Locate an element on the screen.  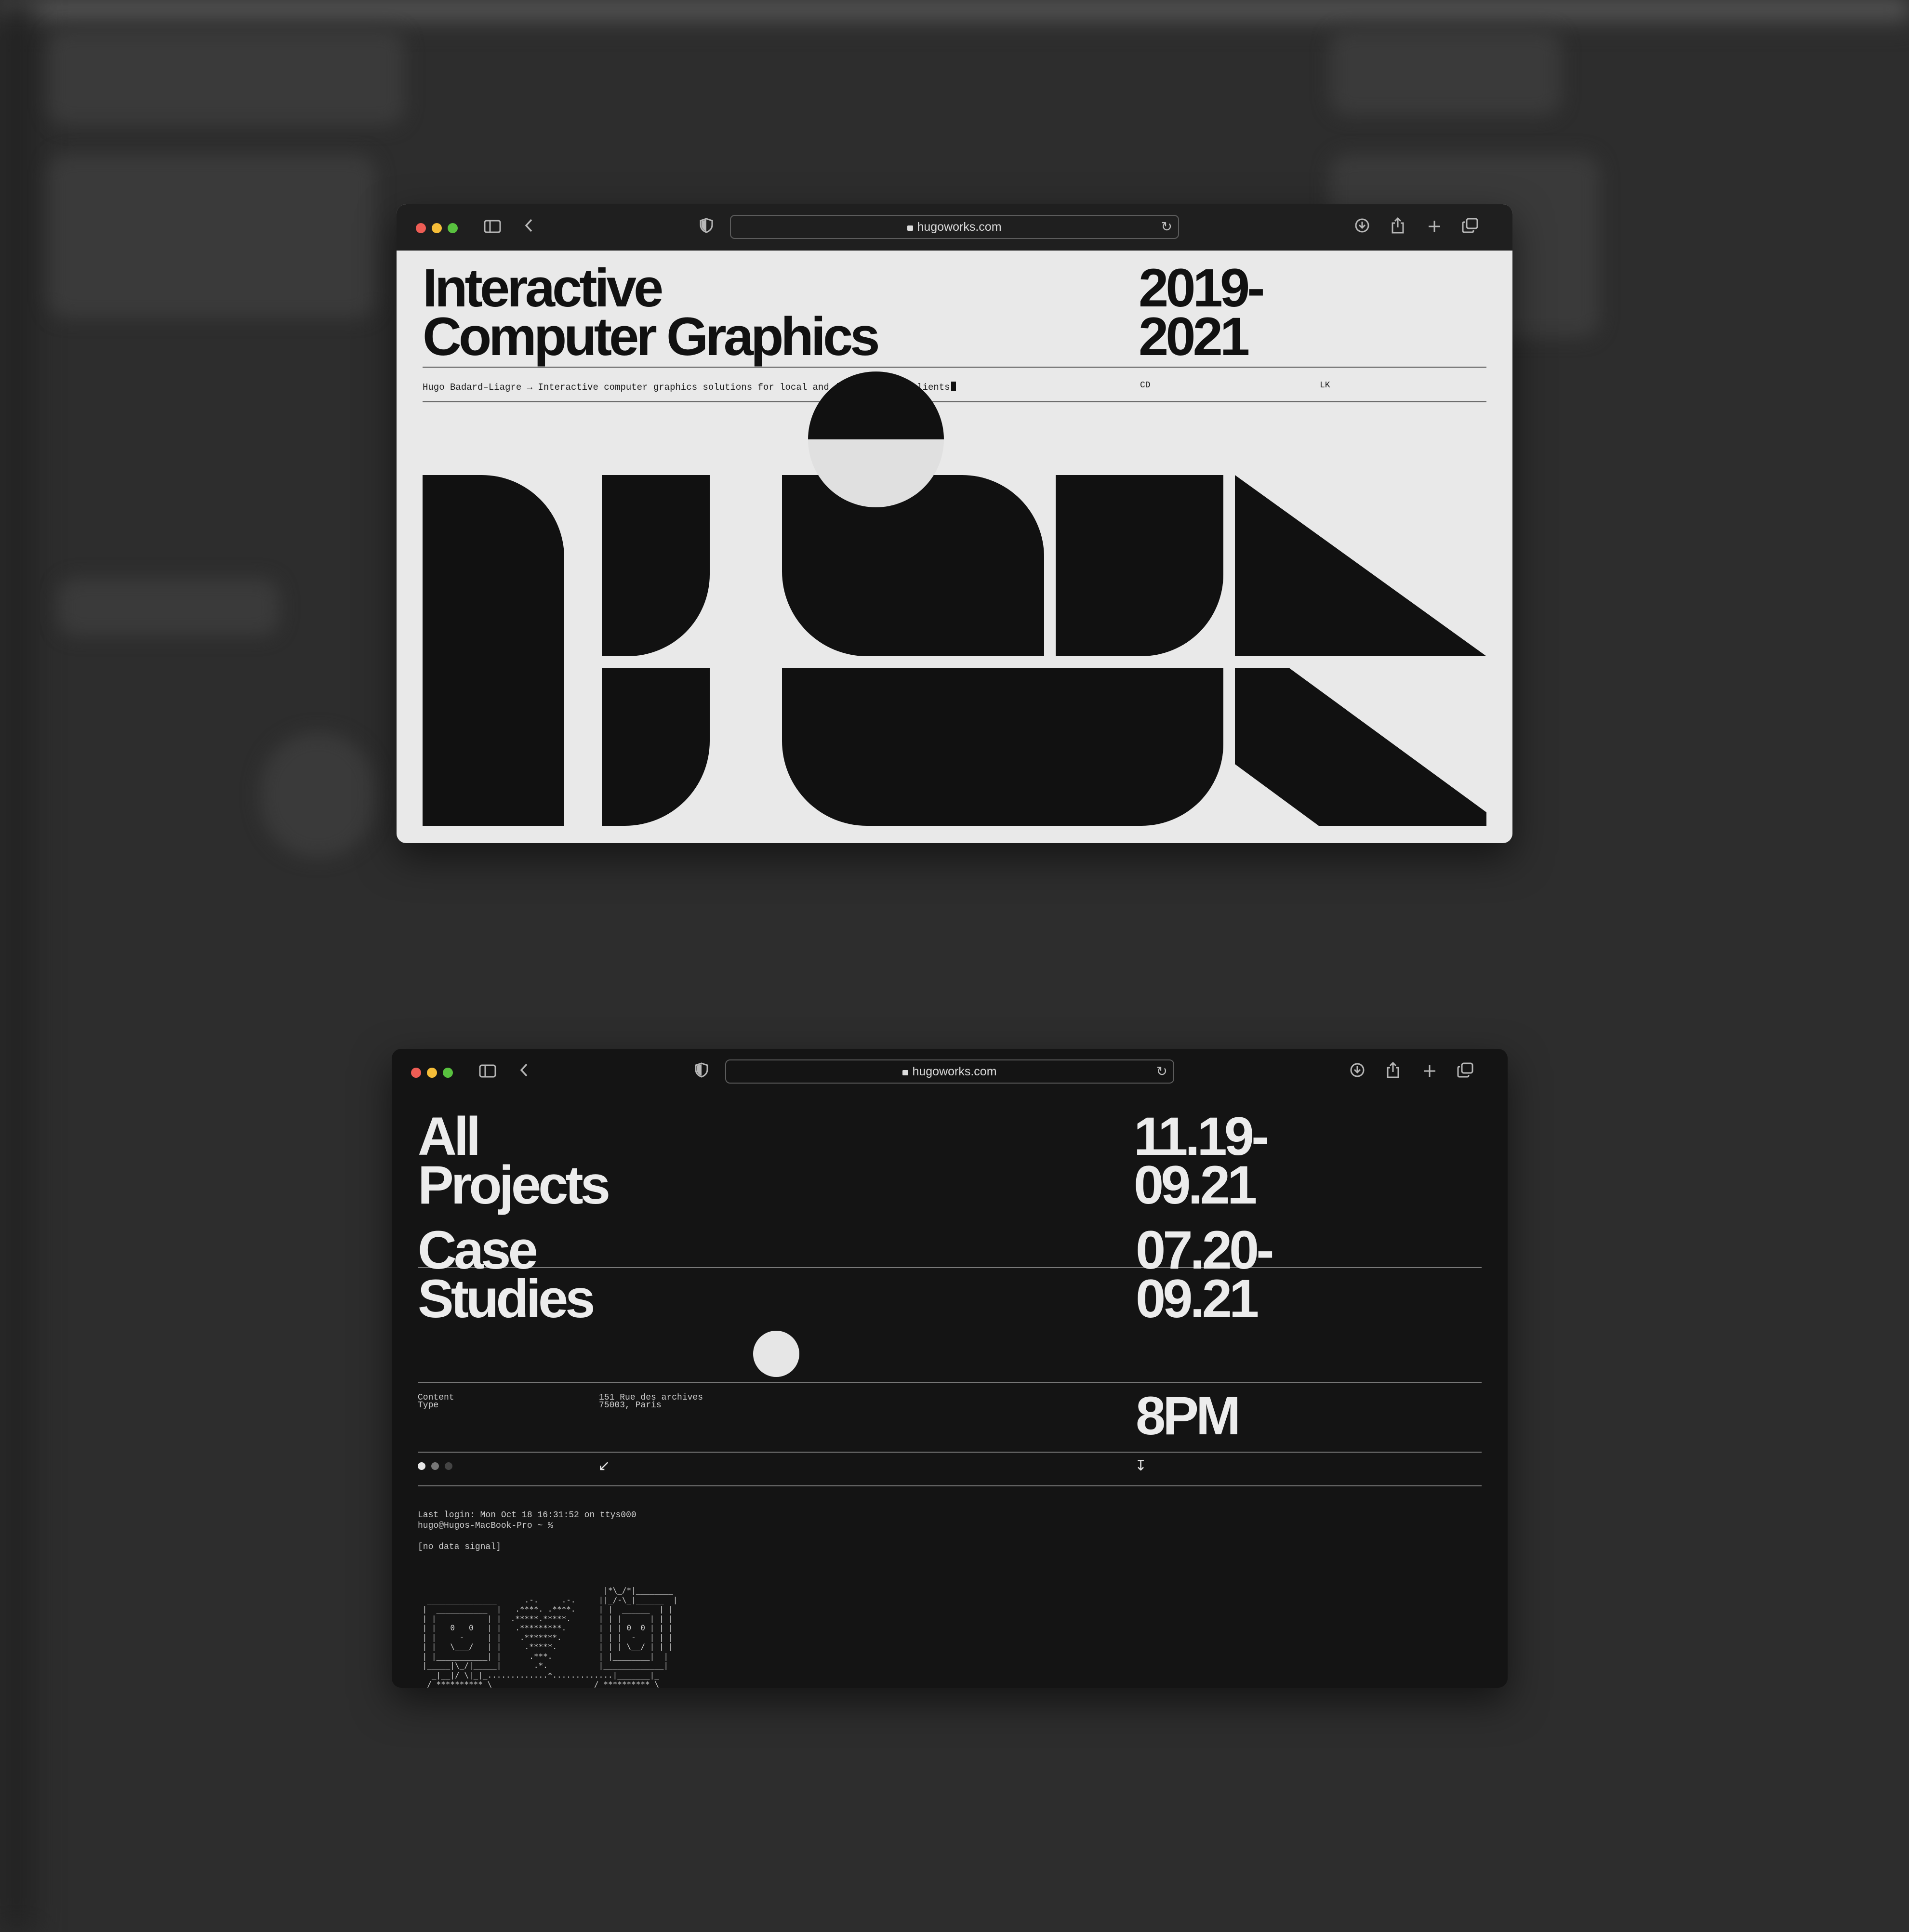
arrow-down-to-line-icon: ↧ is located at coordinates (1141, 1465).